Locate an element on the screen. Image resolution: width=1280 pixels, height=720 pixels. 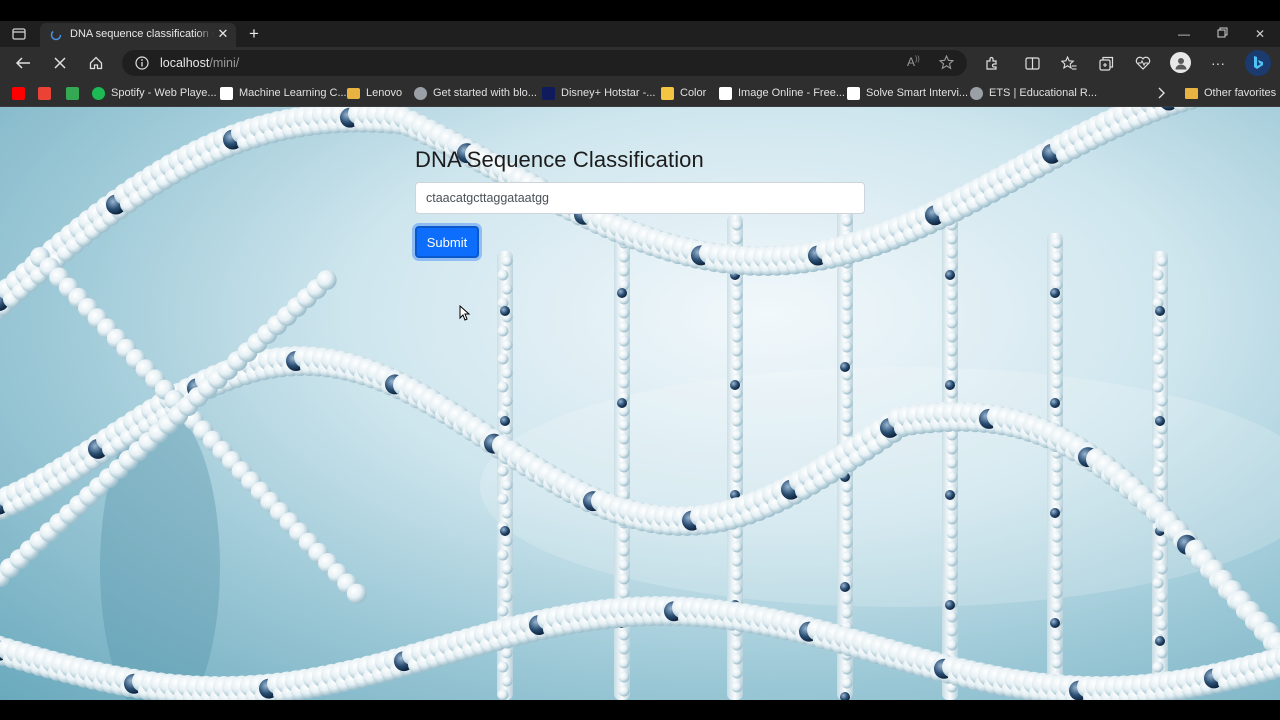
classification-form: DNA Sequence Classification Submit is located at coordinates (640, 202).